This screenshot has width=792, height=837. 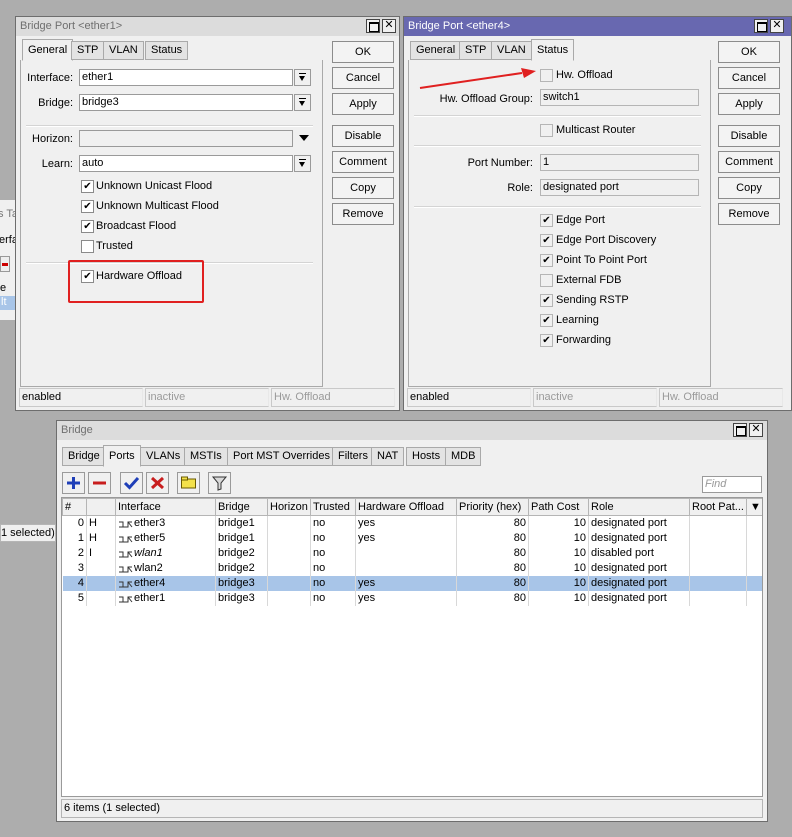 I want to click on row-flag: H, so click(x=101, y=523).